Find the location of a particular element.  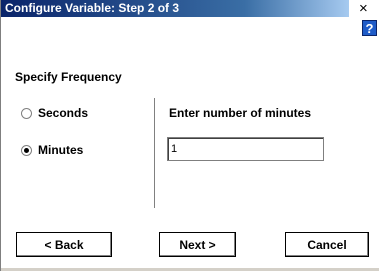

vertical-divider is located at coordinates (155, 153).